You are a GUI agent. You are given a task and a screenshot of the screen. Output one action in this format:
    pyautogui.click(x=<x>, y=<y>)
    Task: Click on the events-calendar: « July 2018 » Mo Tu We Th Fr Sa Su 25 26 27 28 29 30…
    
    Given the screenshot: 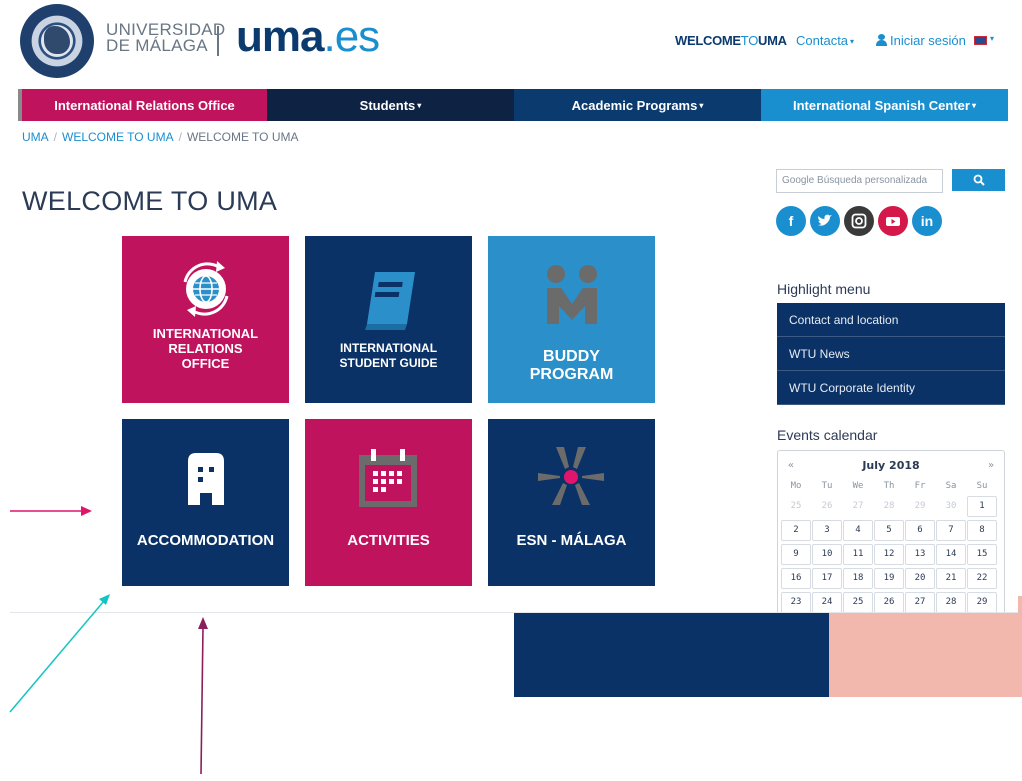 What is the action you would take?
    pyautogui.click(x=891, y=535)
    